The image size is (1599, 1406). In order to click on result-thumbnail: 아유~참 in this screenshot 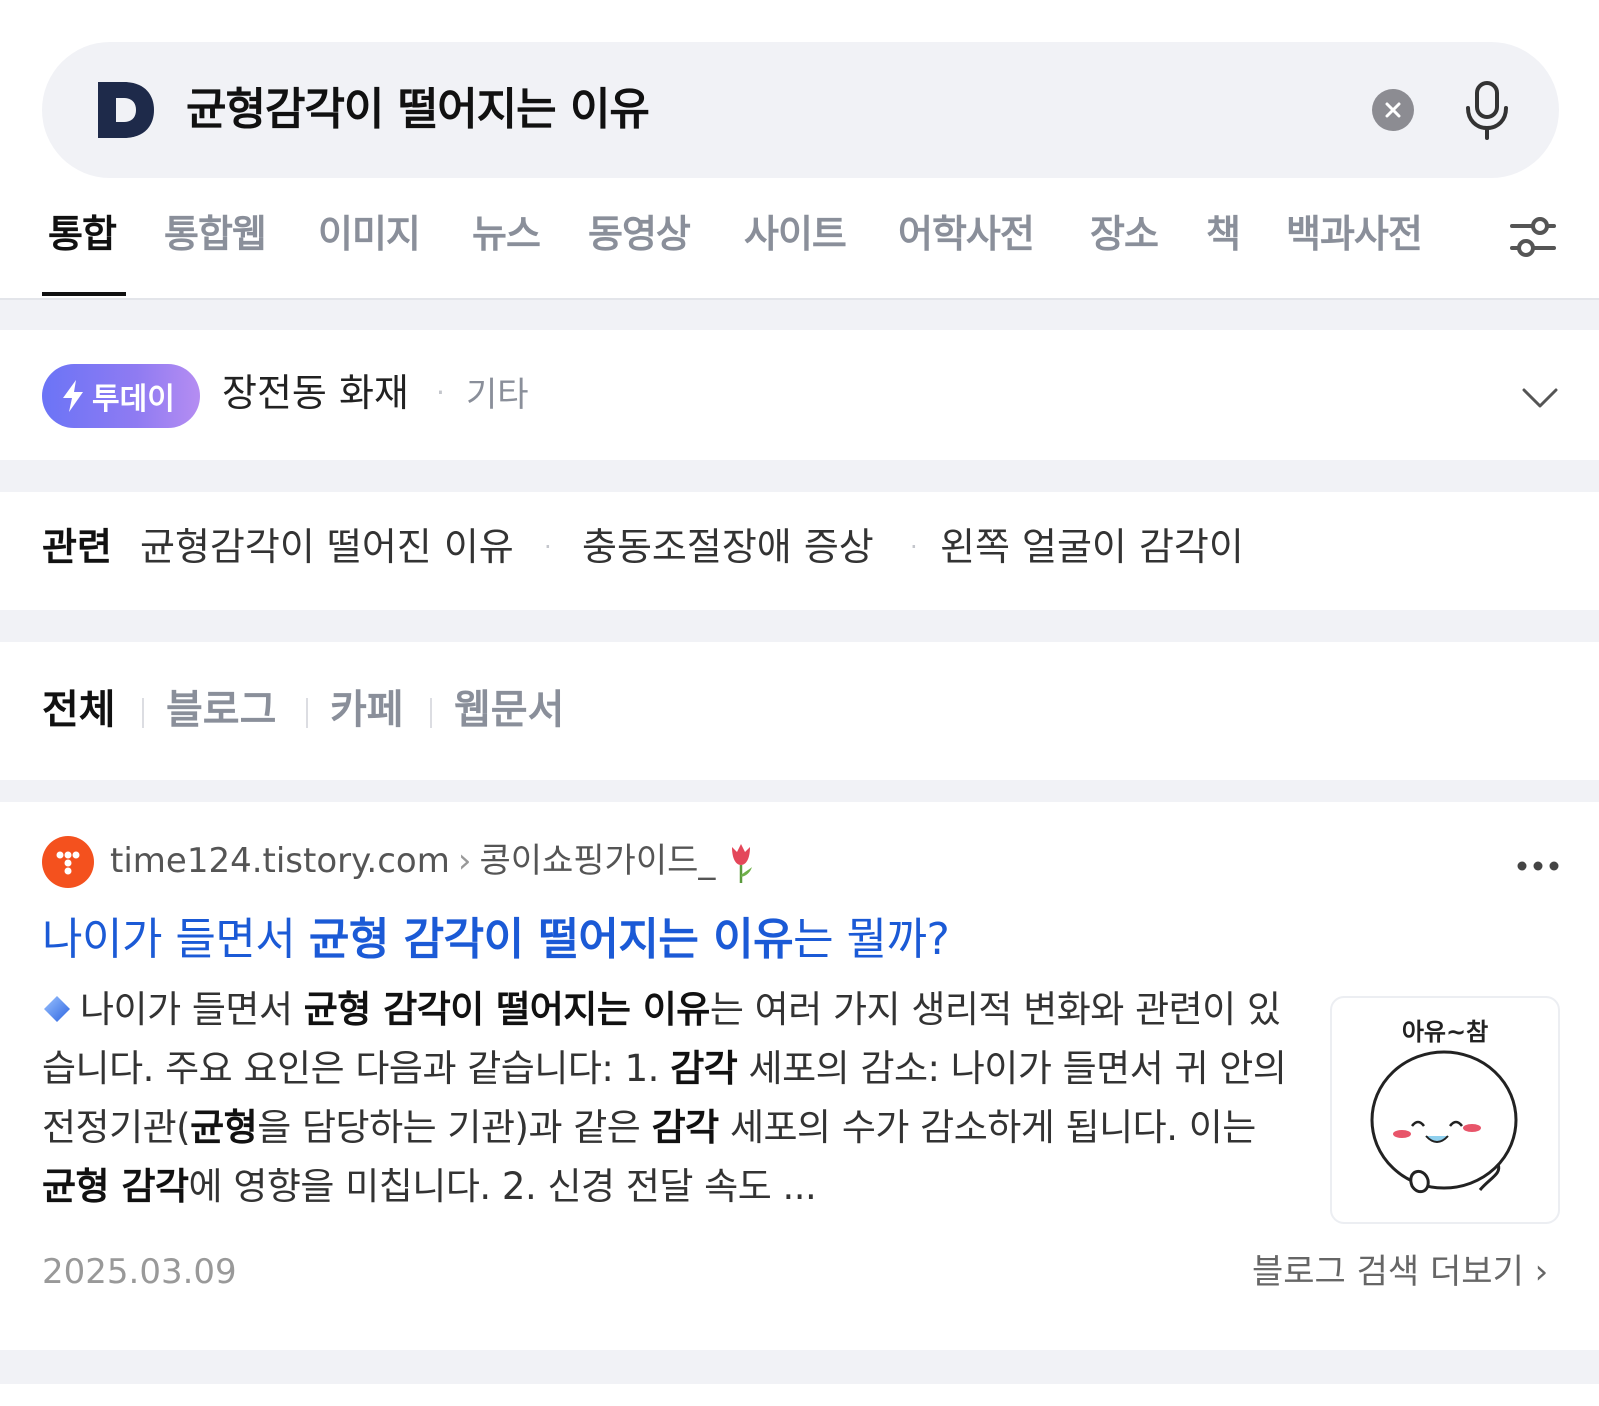, I will do `click(1445, 1110)`.